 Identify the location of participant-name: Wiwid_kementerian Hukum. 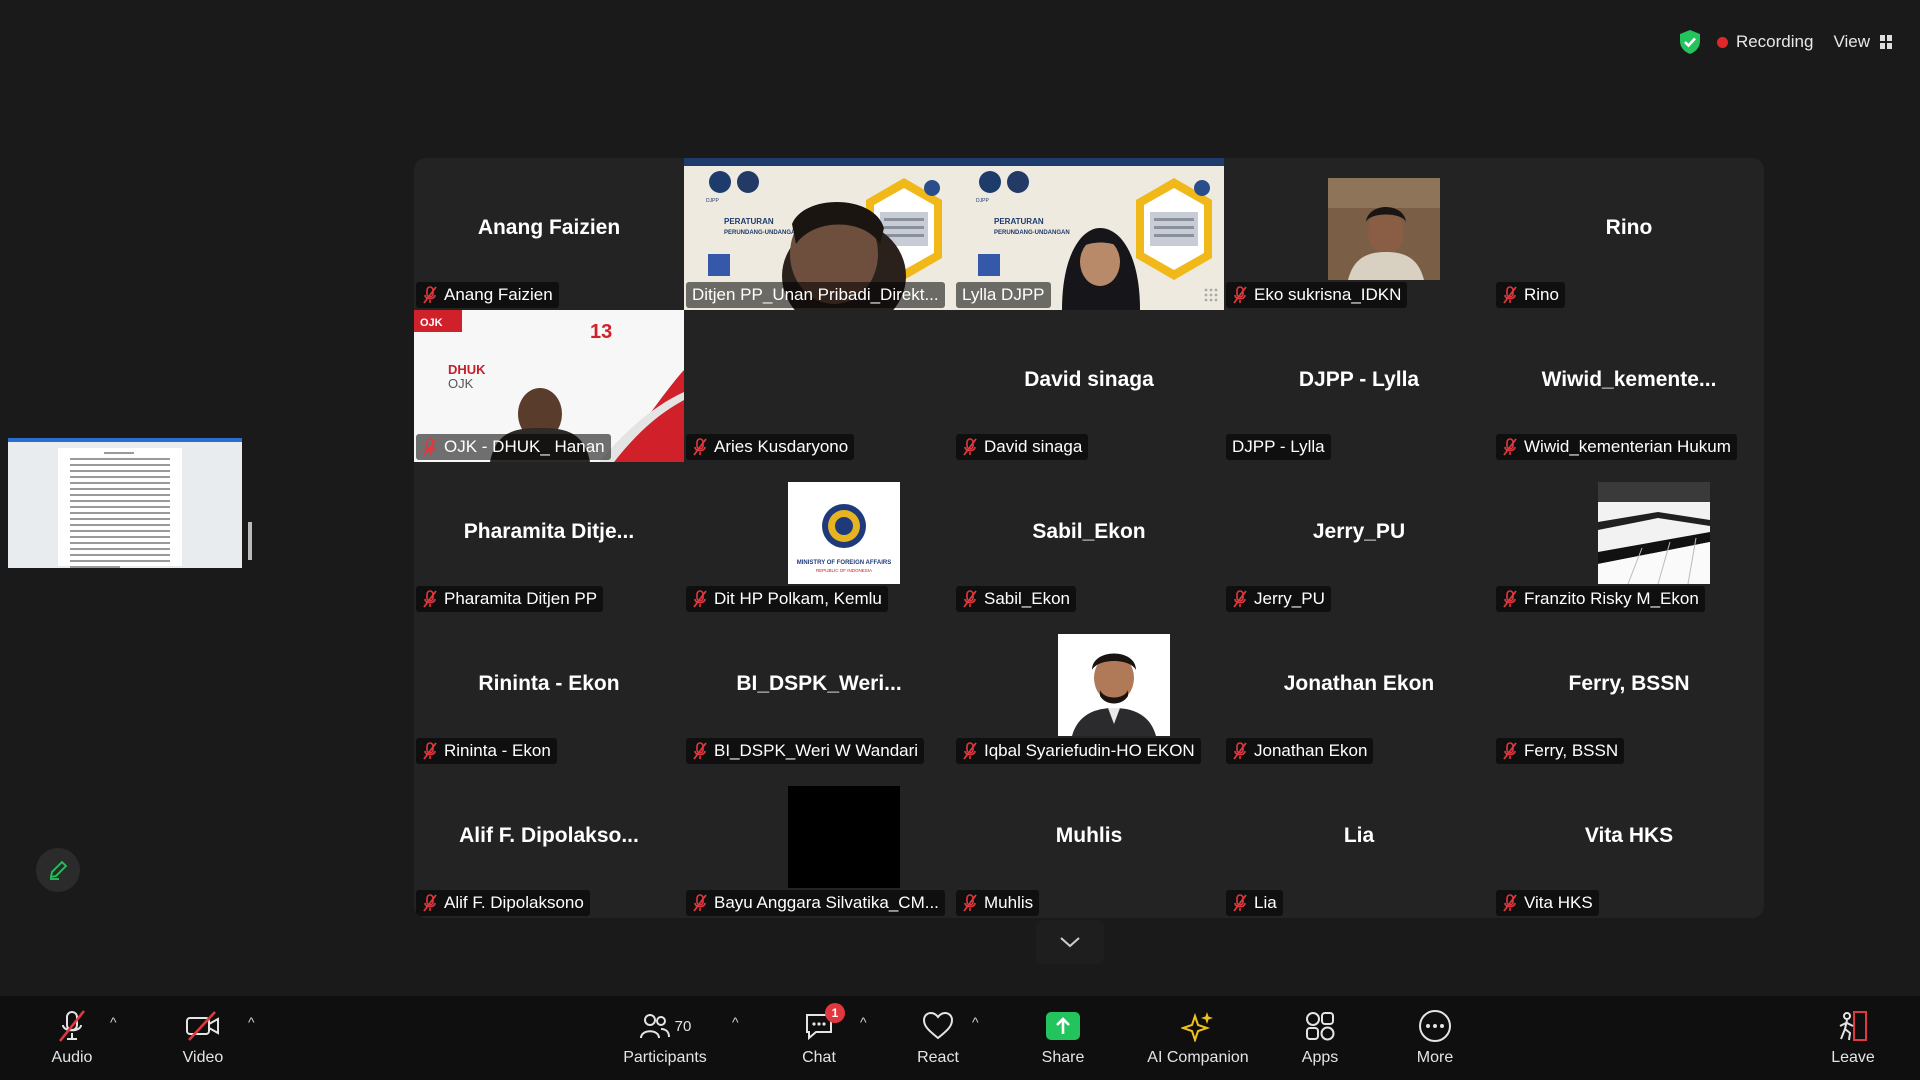
(1627, 446).